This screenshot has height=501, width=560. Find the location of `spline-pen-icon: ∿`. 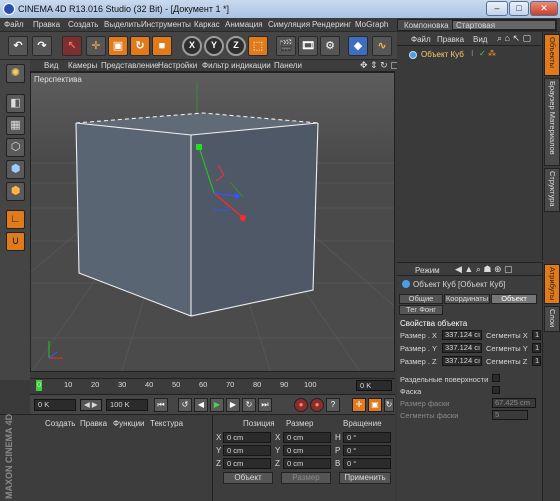

spline-pen-icon: ∿ is located at coordinates (382, 46).